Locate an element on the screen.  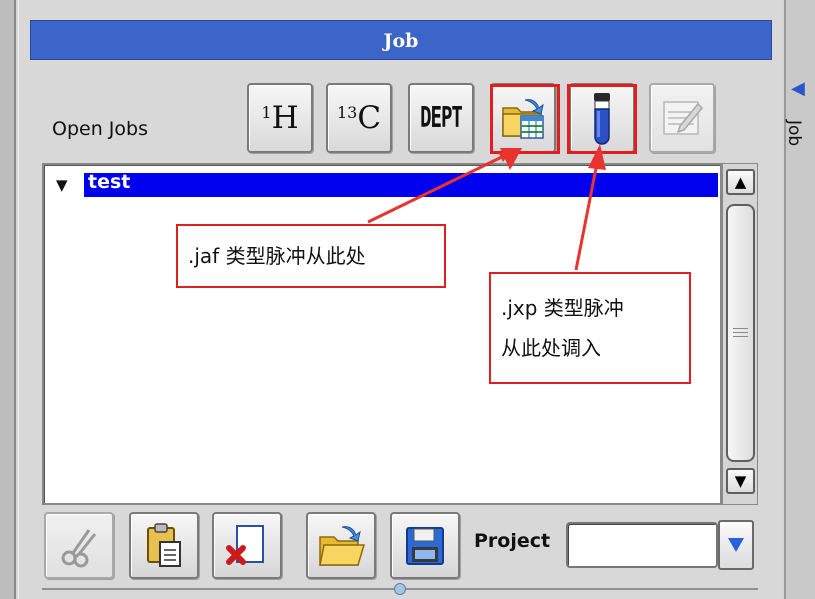
jaf-annotation: .jaf 类型脉冲从此处 is located at coordinates (311, 256).